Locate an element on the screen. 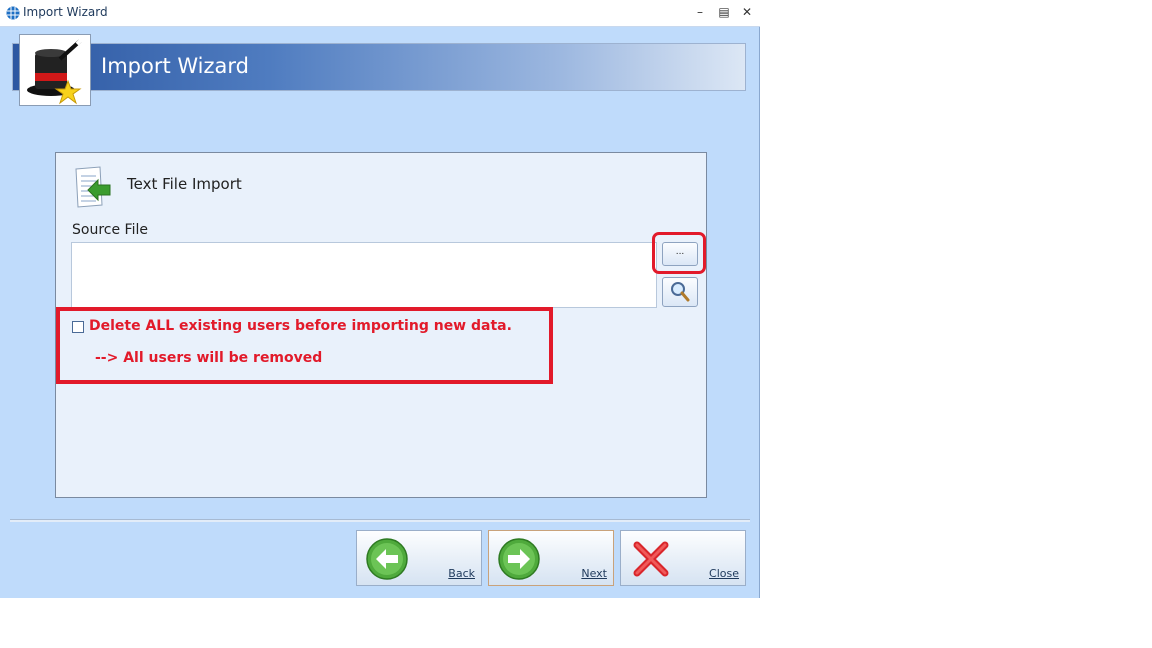 This screenshot has height=648, width=1152. preview-file-button is located at coordinates (680, 292).